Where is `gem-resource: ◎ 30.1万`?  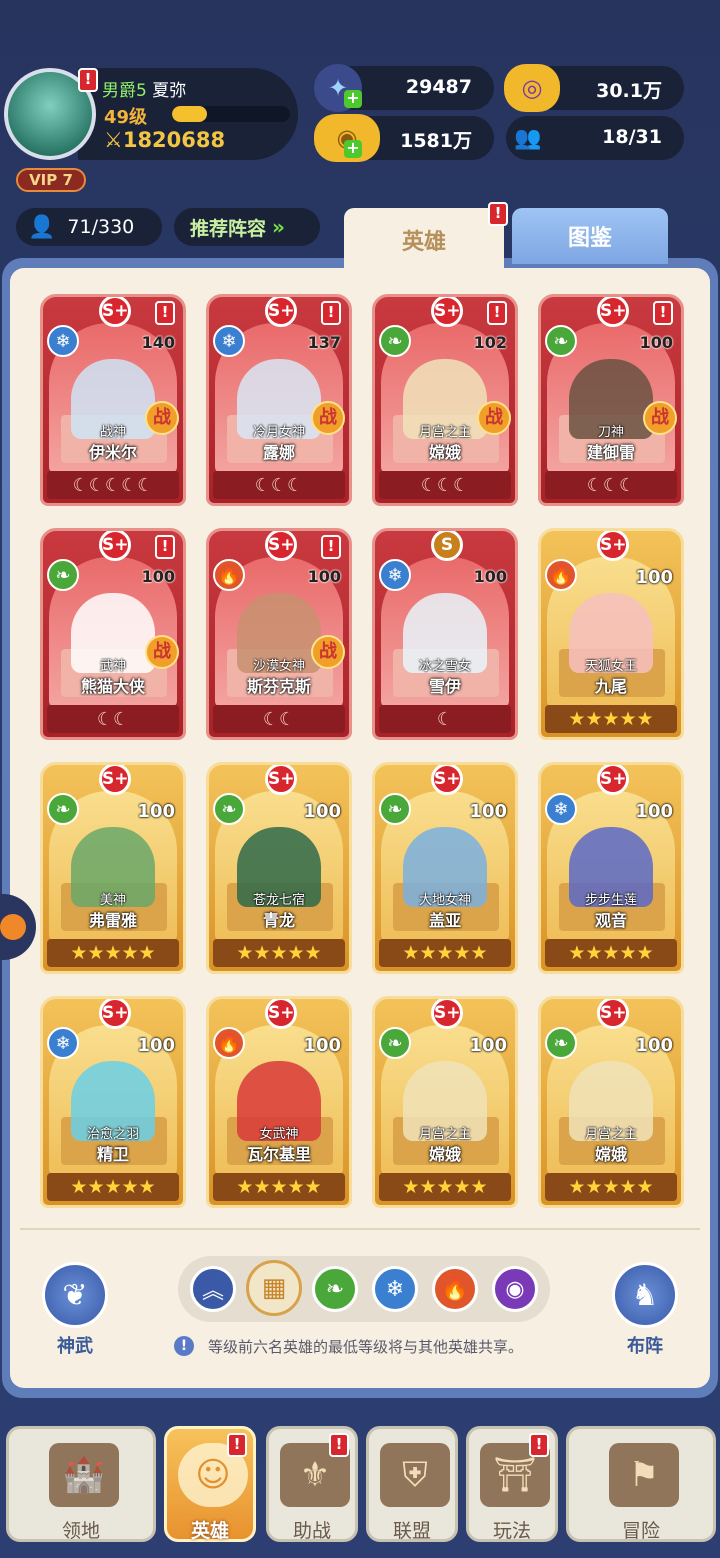 gem-resource: ◎ 30.1万 is located at coordinates (594, 88).